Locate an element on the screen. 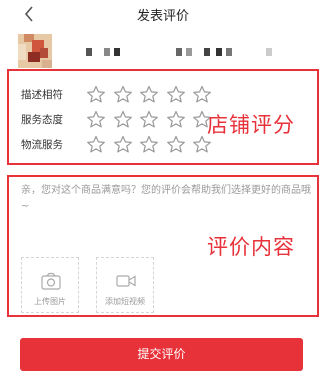 This screenshot has width=326, height=384. upload-video-label: 添加短视频 is located at coordinates (125, 301).